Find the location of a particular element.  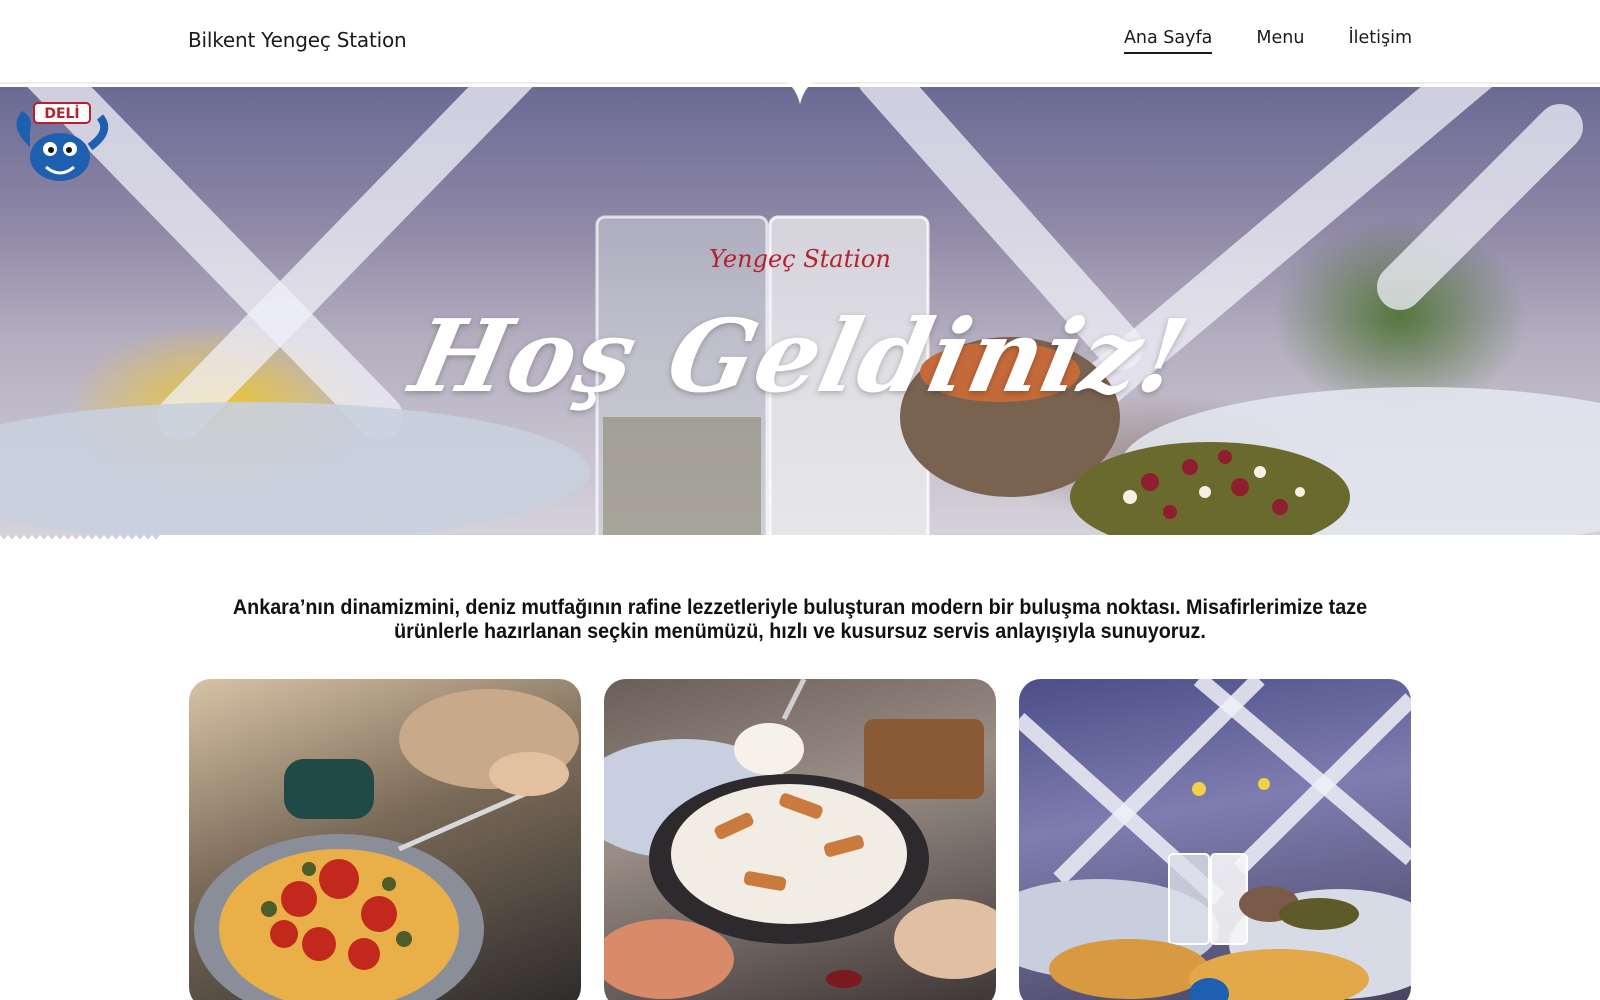

nav-item-ana-sayfa: Ana Sayfa is located at coordinates (1168, 41).